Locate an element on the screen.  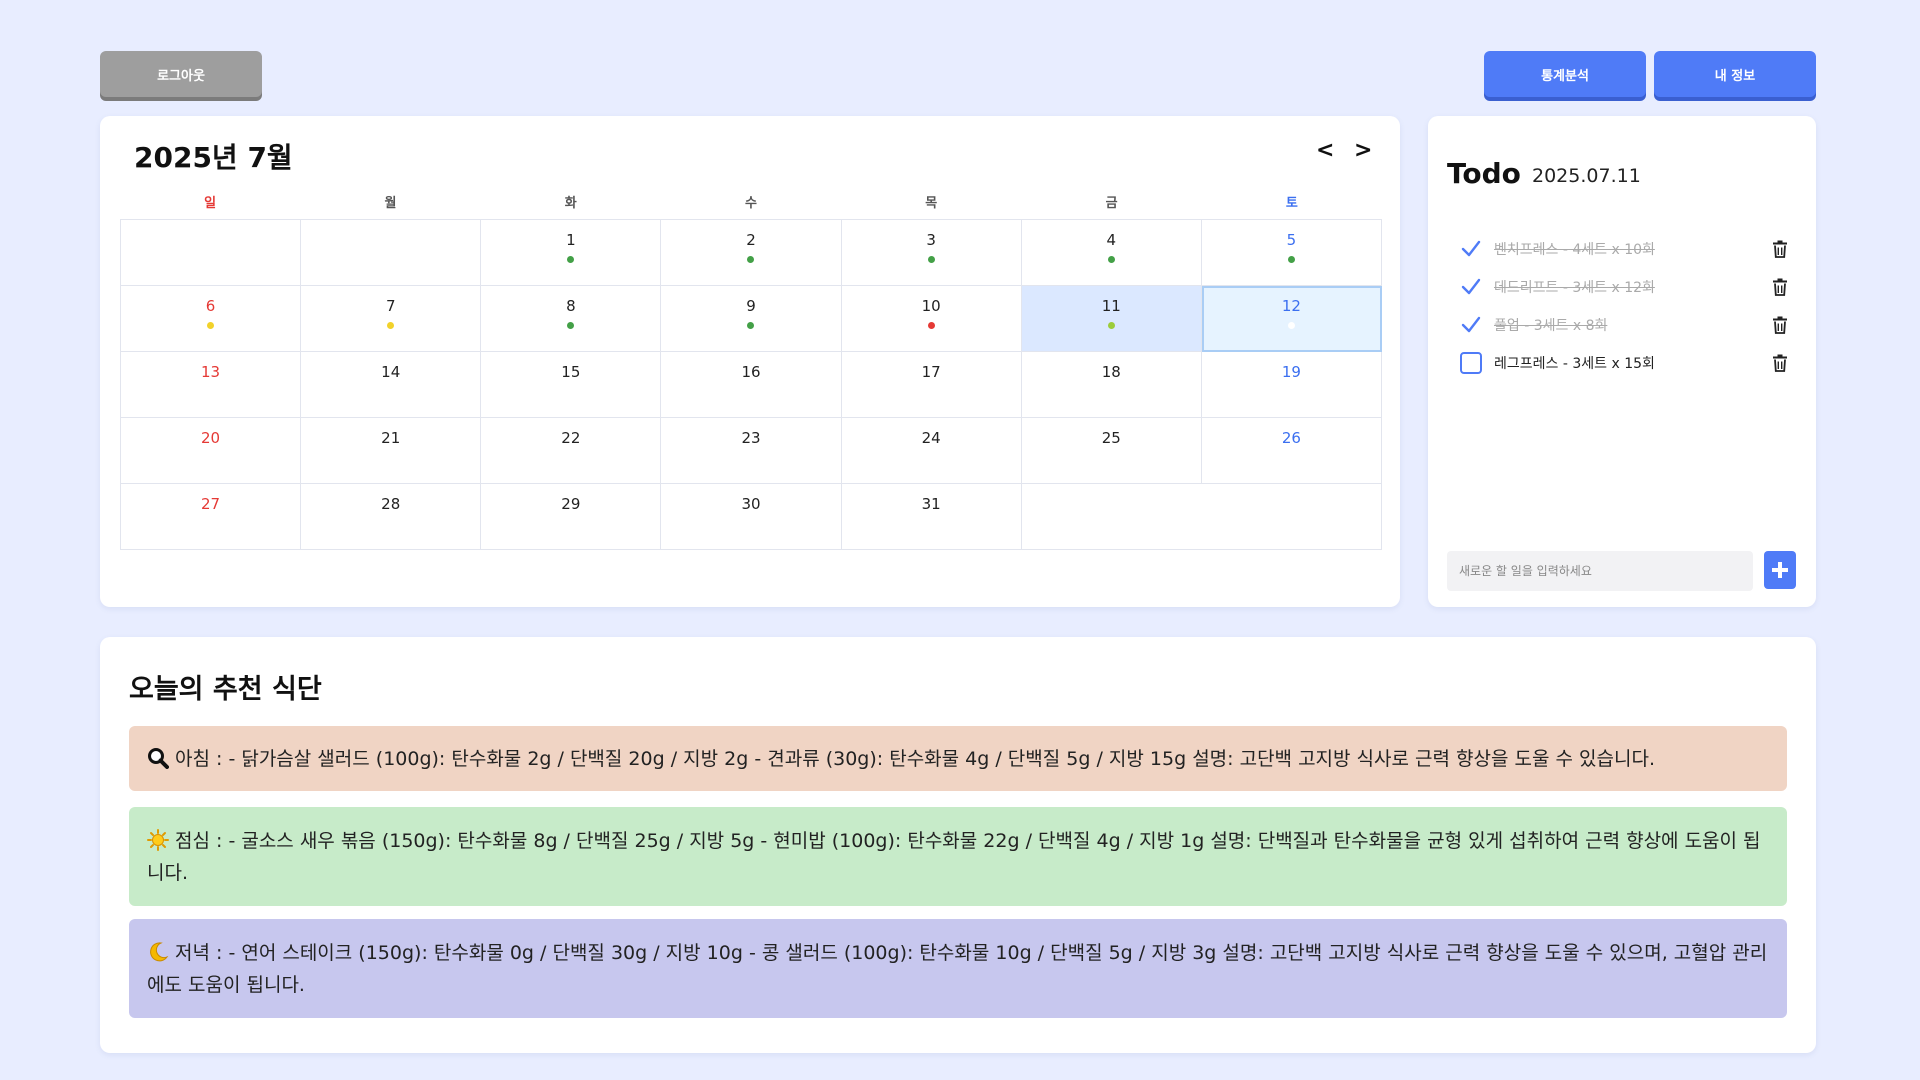
calendar-day-number: 13 is located at coordinates (211, 372).